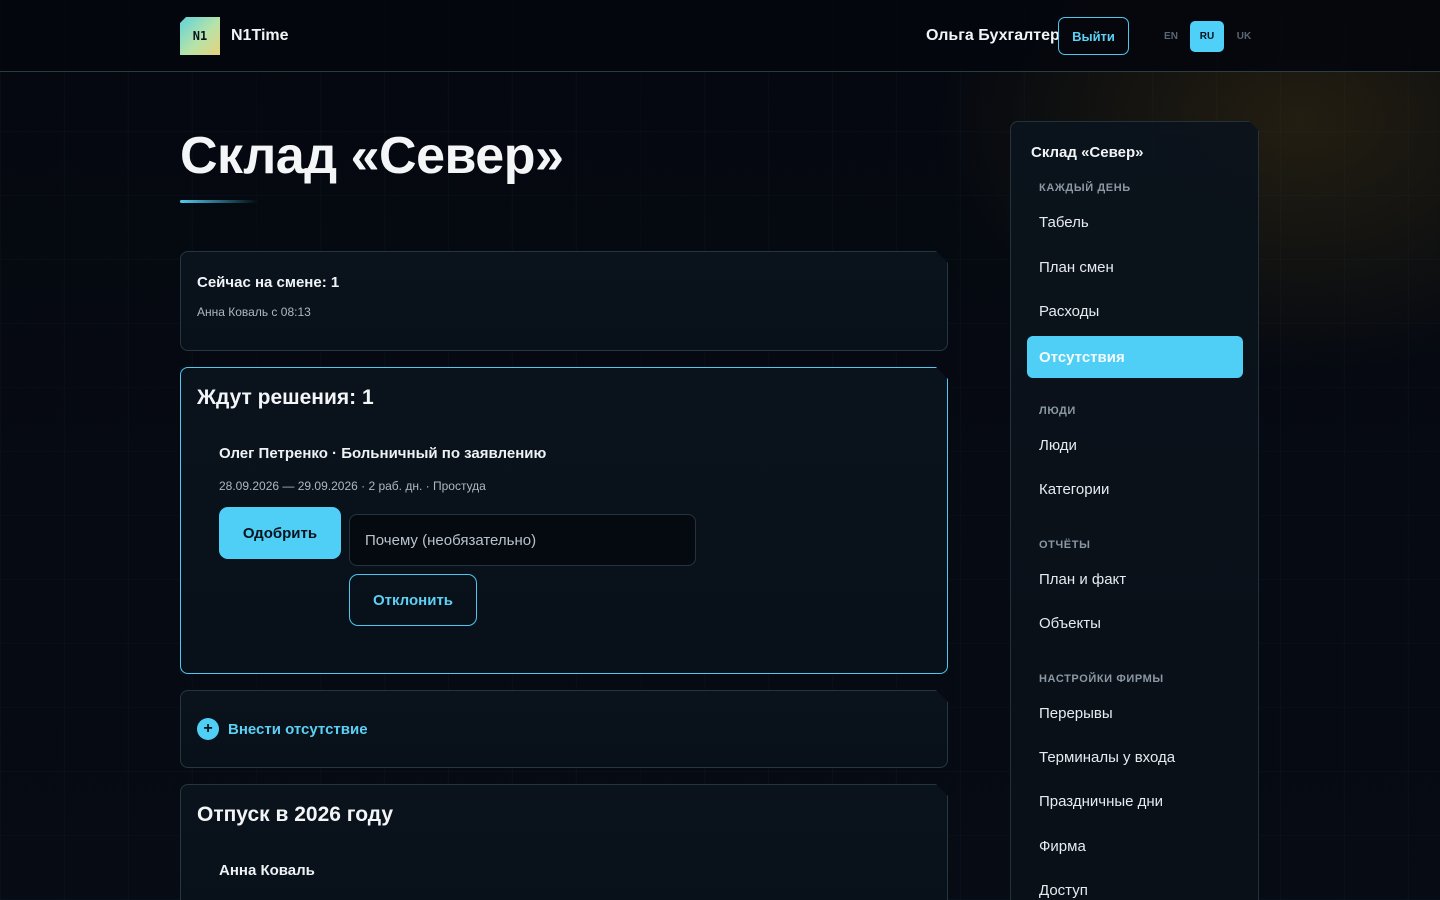  I want to click on top-navbar: N1 N1Time Ольга Бухгалтер Выйти EN RU UK, so click(720, 36).